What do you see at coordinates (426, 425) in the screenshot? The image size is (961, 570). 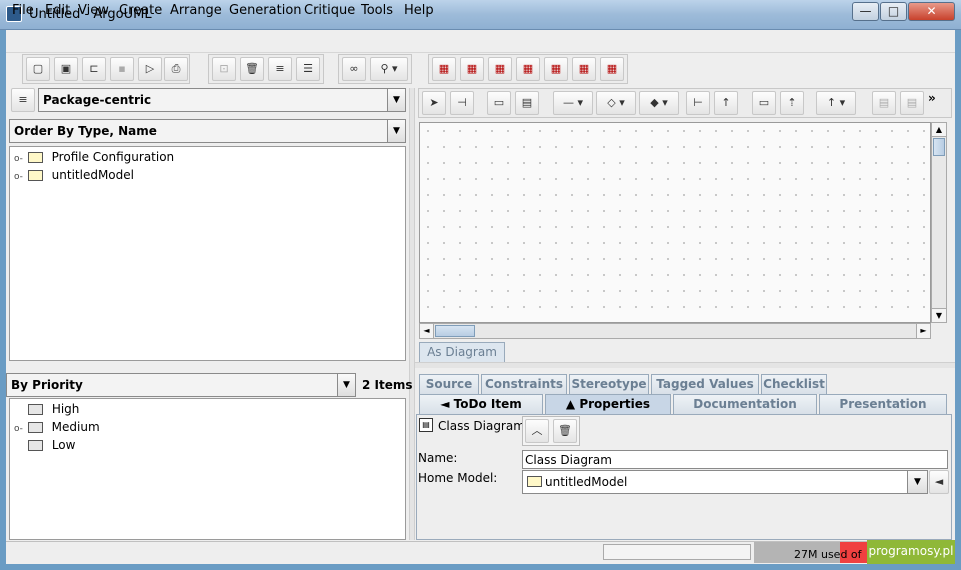 I see `class-diagram-icon: ▤` at bounding box center [426, 425].